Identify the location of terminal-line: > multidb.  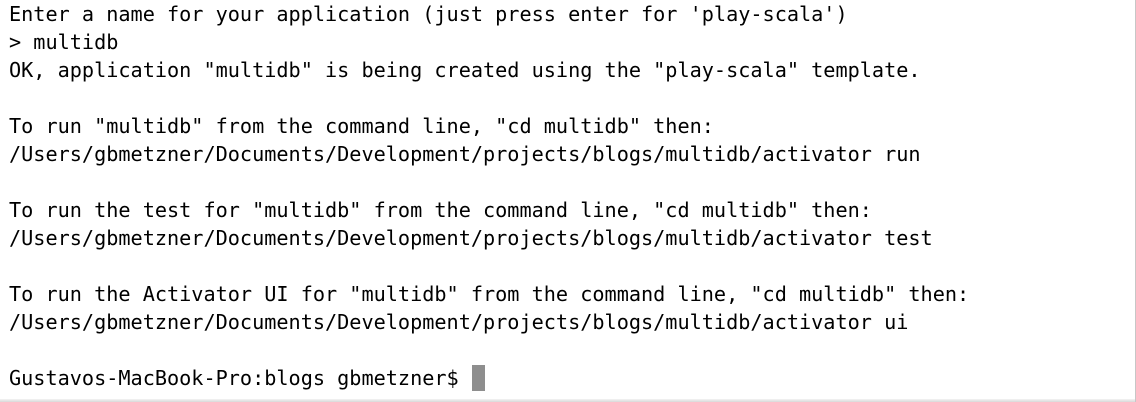
(64, 42).